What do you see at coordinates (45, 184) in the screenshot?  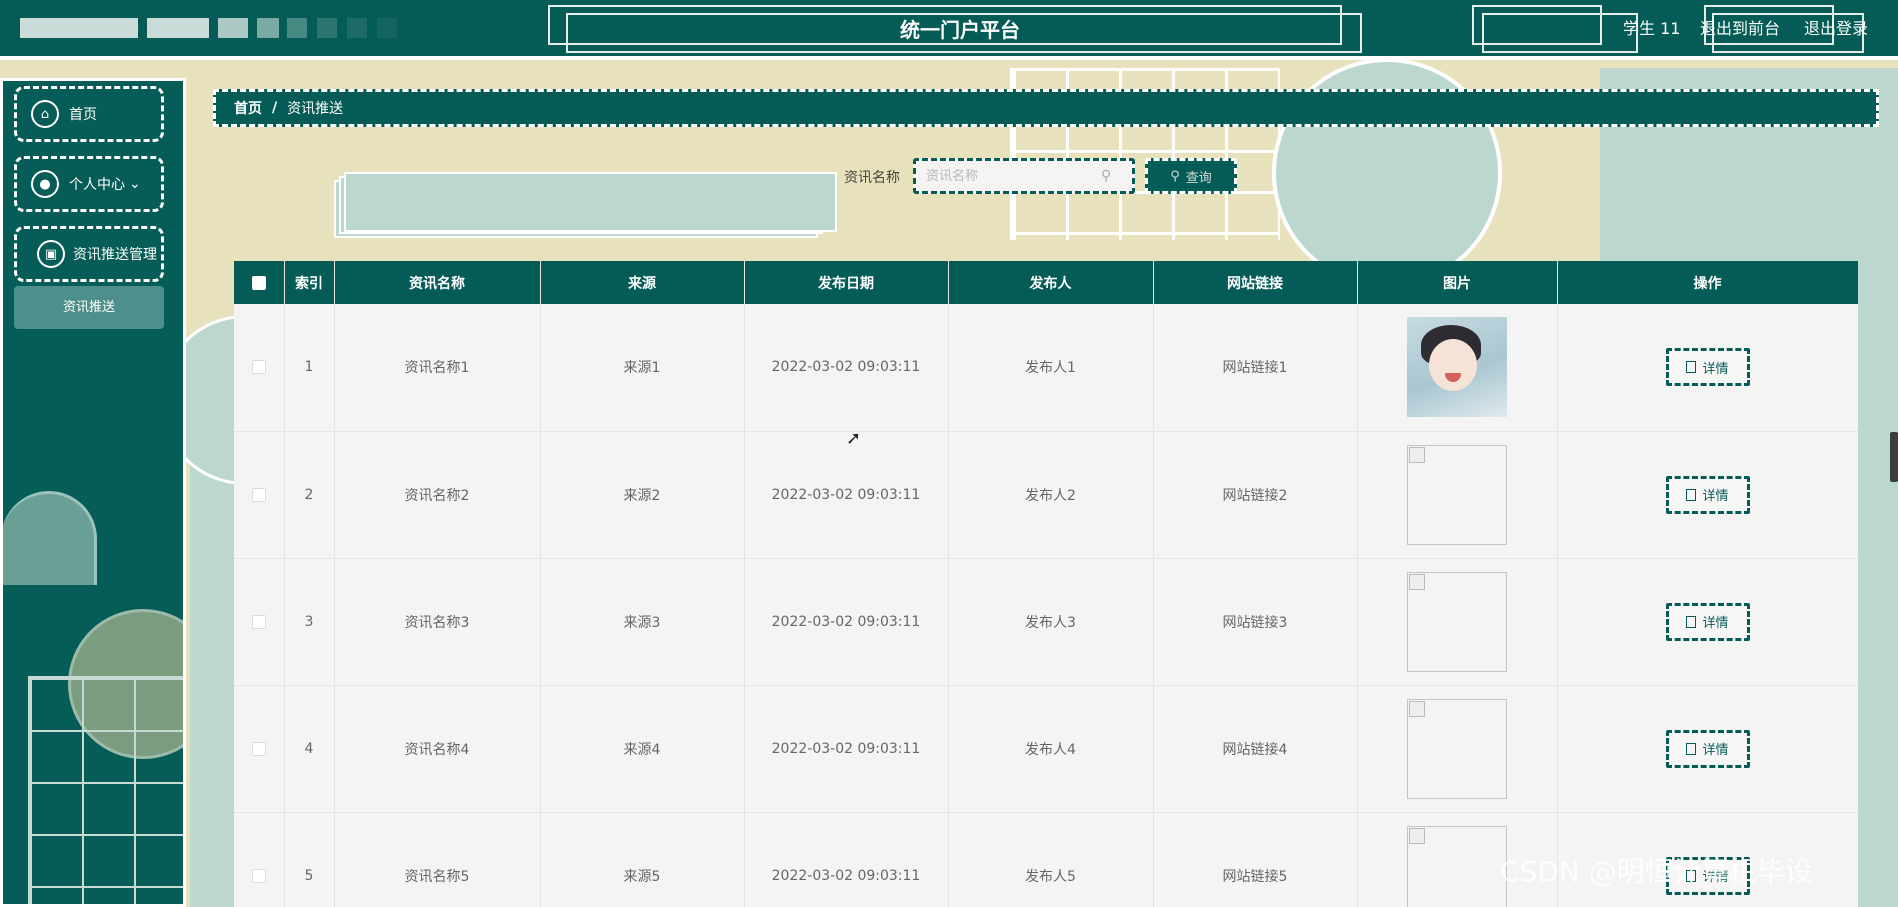 I see `user-icon: ●` at bounding box center [45, 184].